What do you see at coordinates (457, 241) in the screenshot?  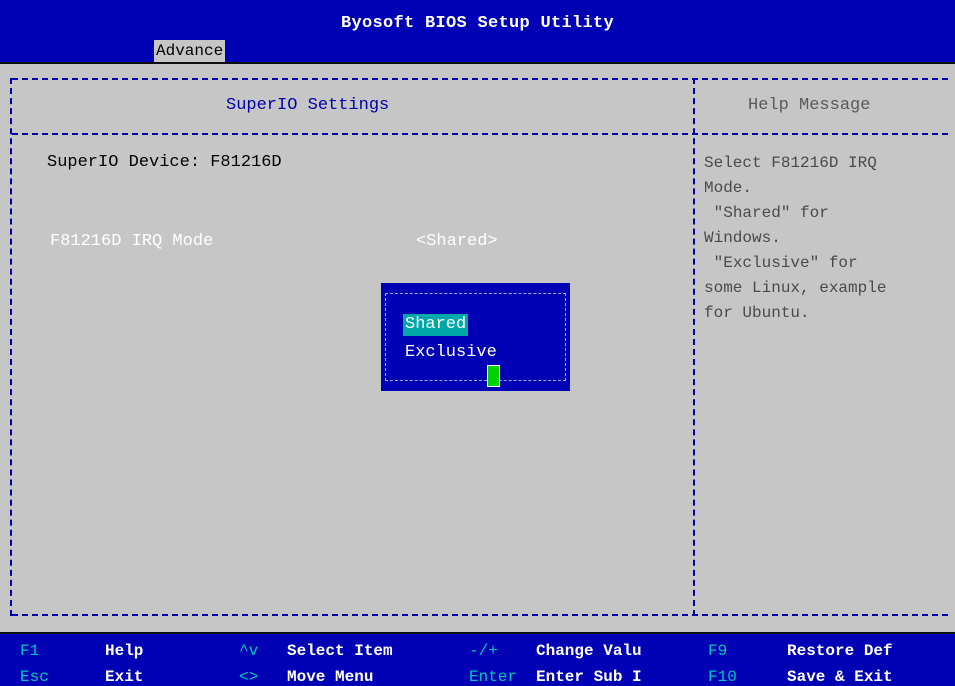 I see `irq-mode-value: <Shared>` at bounding box center [457, 241].